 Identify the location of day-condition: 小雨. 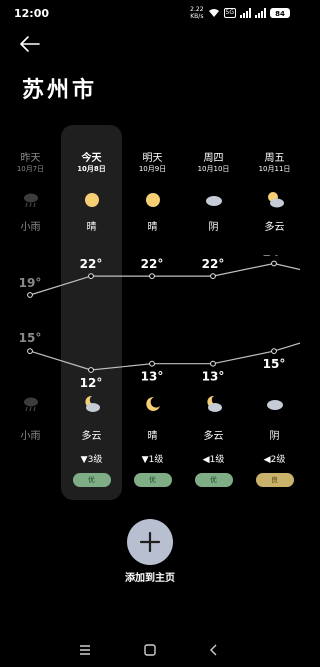
(30, 227).